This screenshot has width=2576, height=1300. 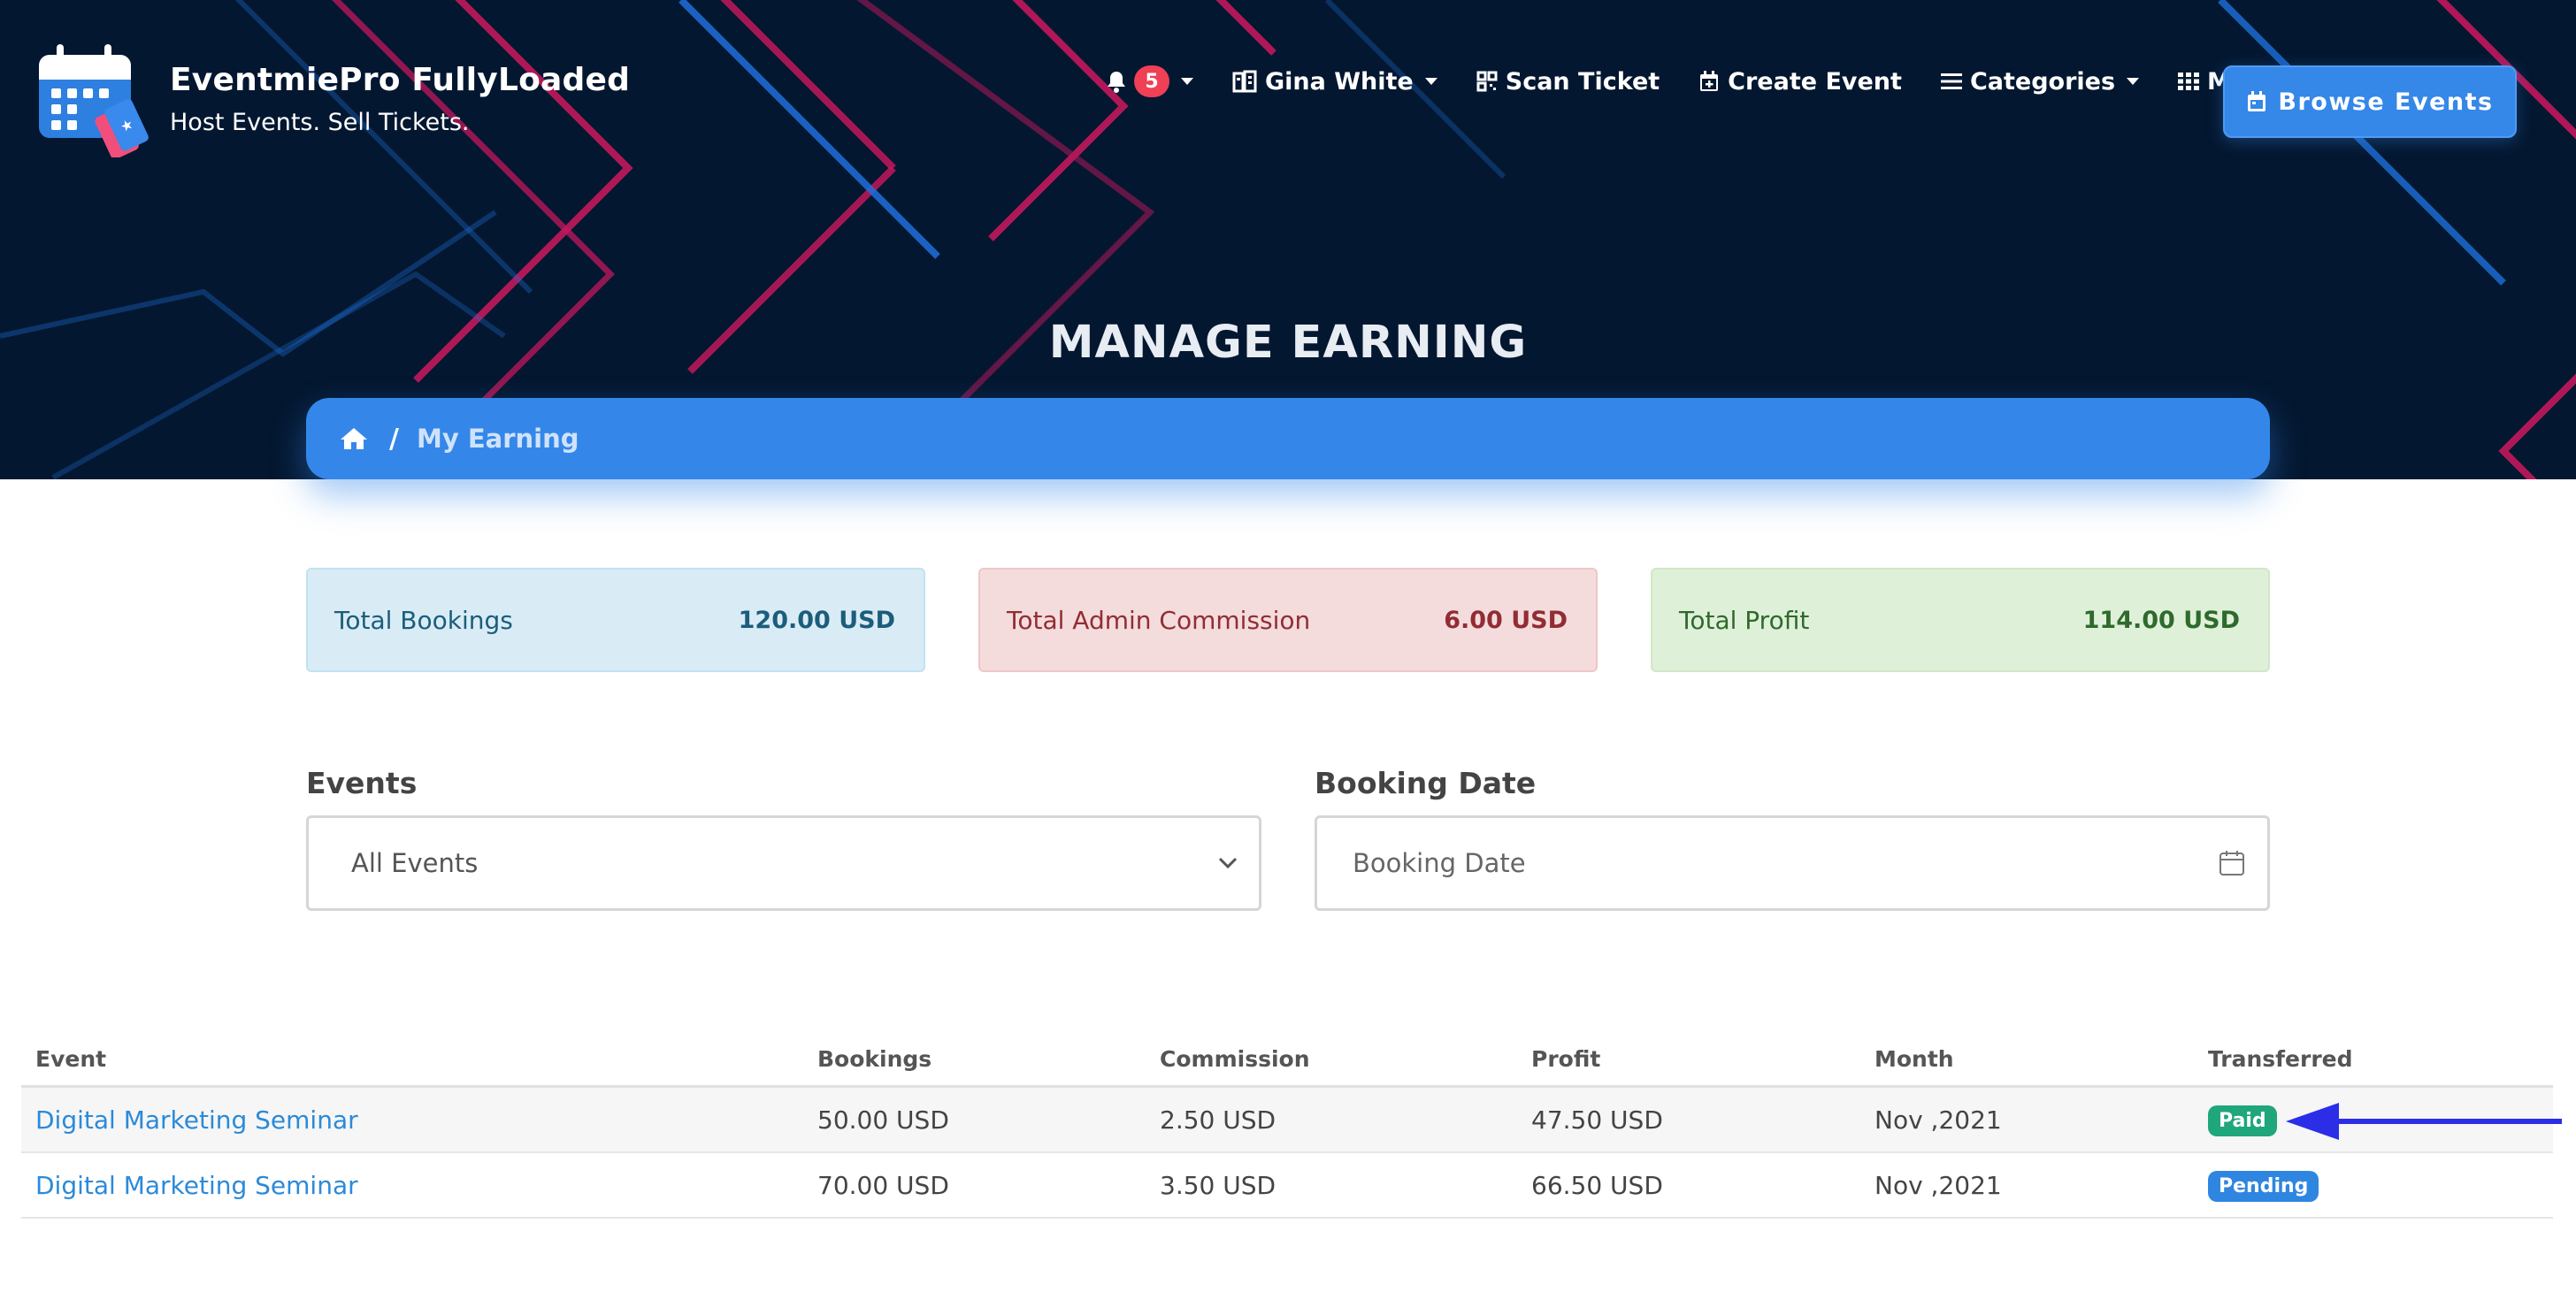 What do you see at coordinates (1439, 863) in the screenshot?
I see `booking-date-placeholder: Booking Date` at bounding box center [1439, 863].